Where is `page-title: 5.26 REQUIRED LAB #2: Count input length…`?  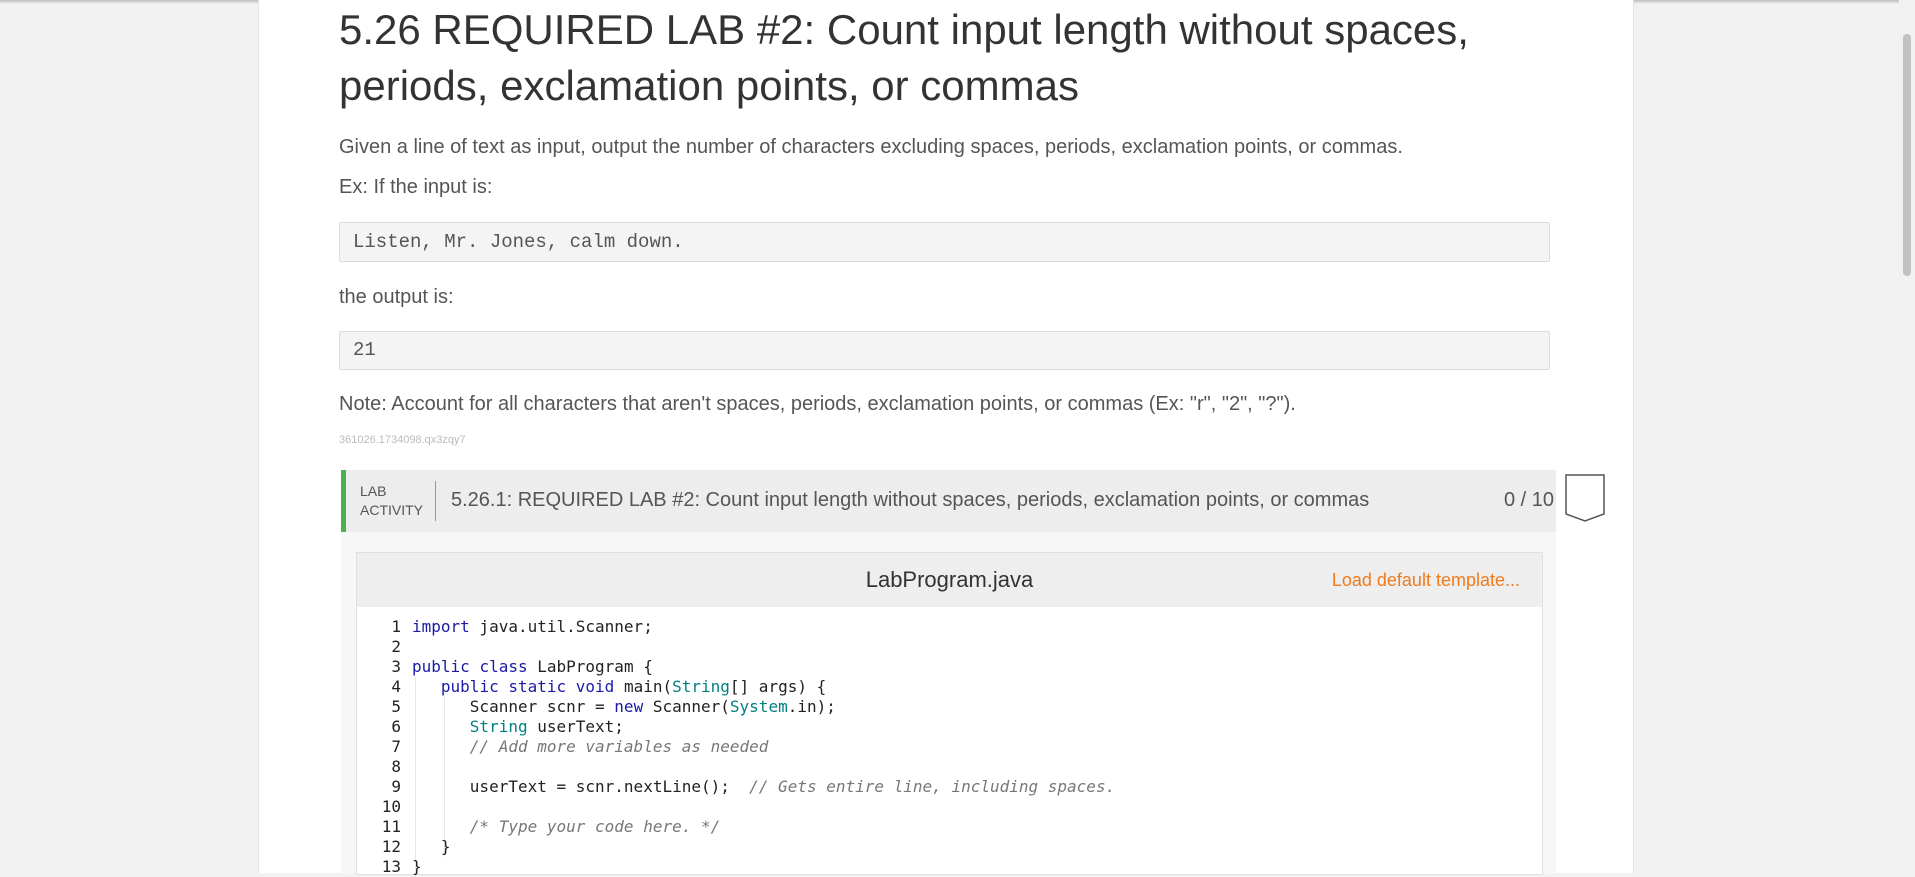
page-title: 5.26 REQUIRED LAB #2: Count input length… is located at coordinates (904, 57).